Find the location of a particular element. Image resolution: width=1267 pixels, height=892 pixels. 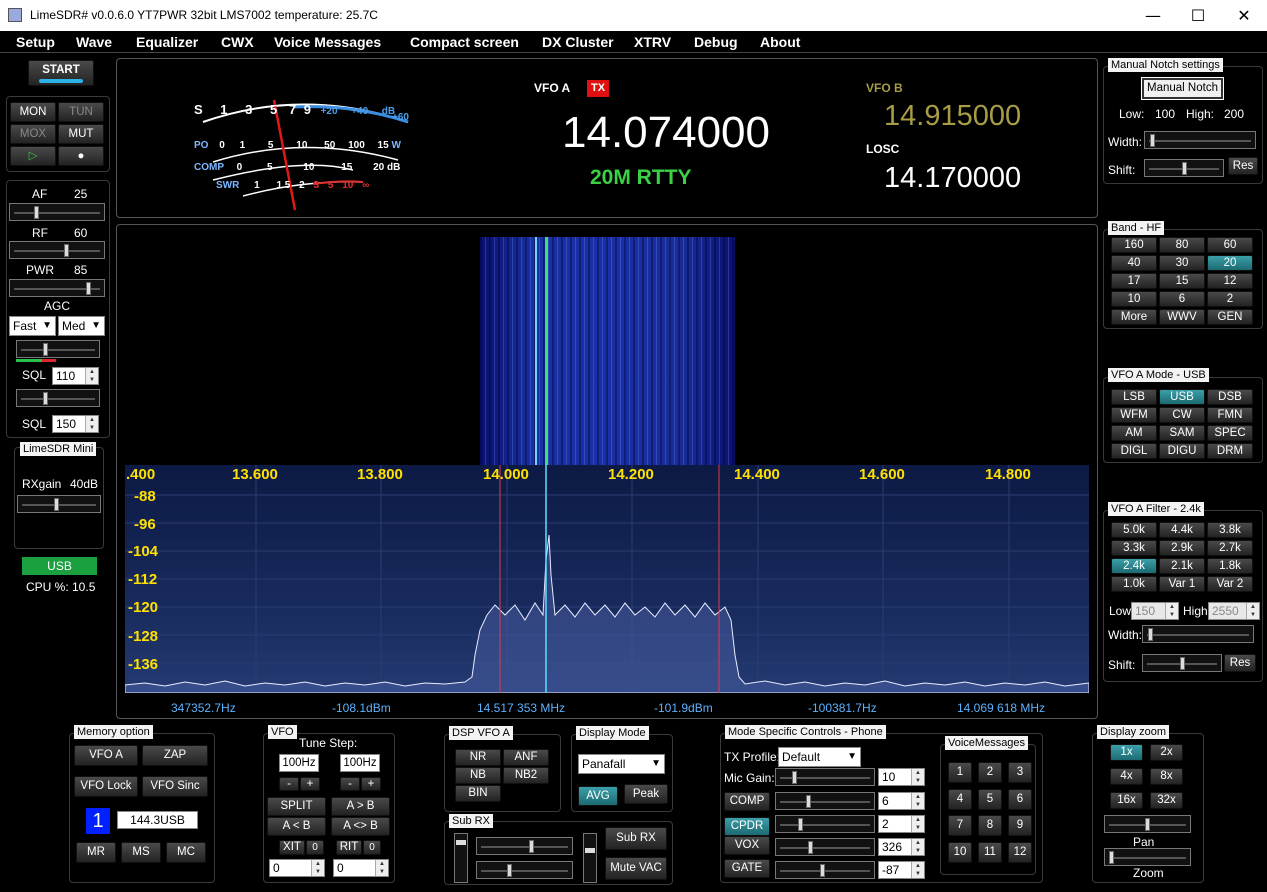

comp-input: 6 ▲ ▼ is located at coordinates (901, 801).